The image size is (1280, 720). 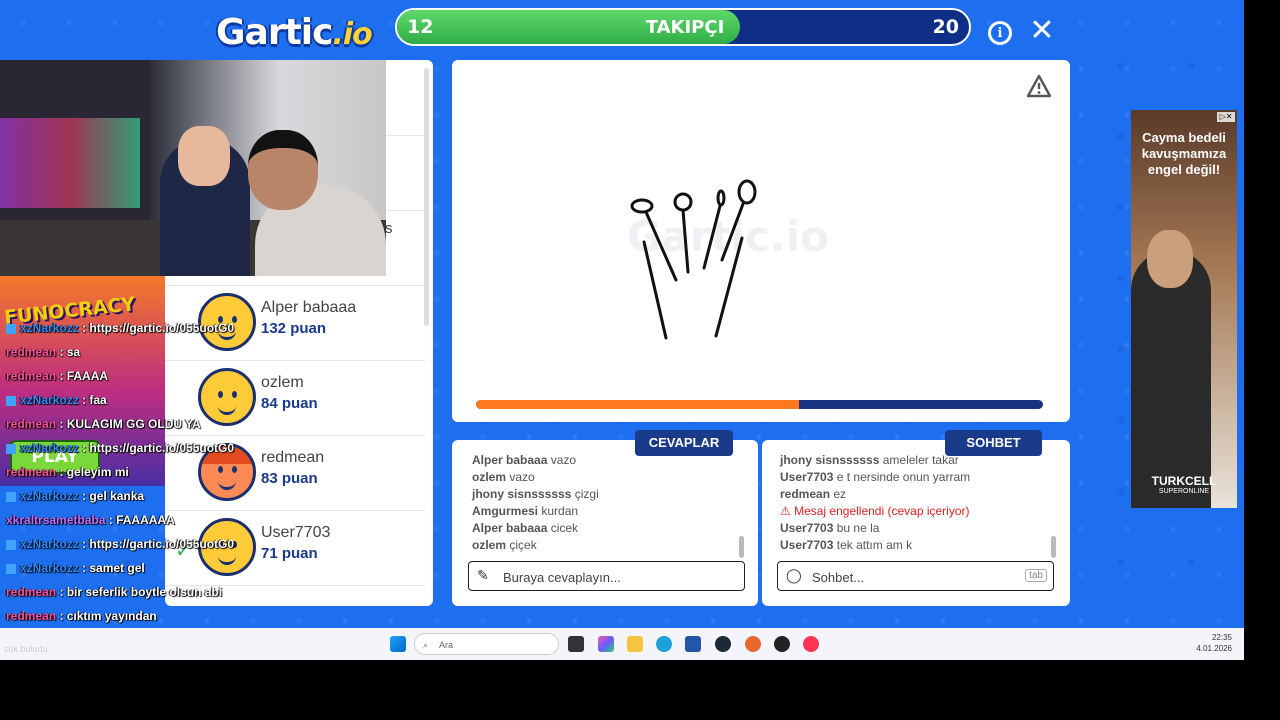 What do you see at coordinates (638, 404) in the screenshot?
I see `timer-fill` at bounding box center [638, 404].